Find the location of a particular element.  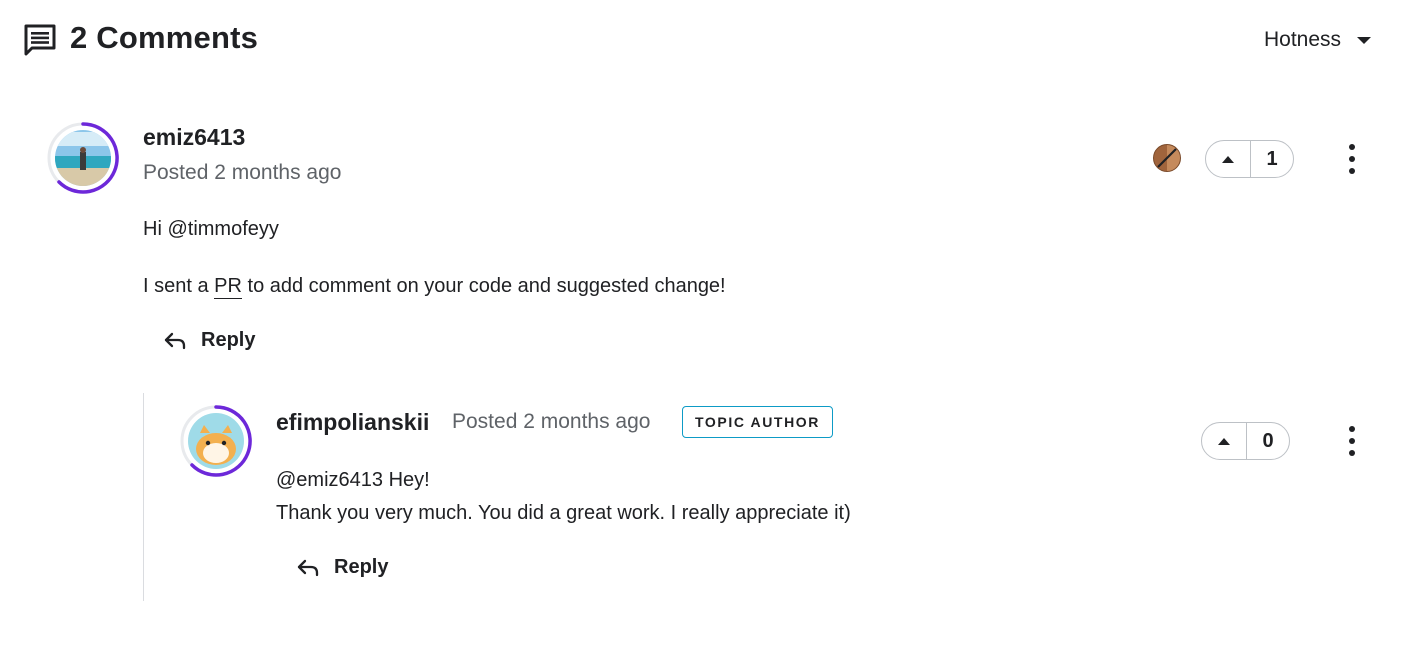

vote-count: 1 is located at coordinates (1272, 158).